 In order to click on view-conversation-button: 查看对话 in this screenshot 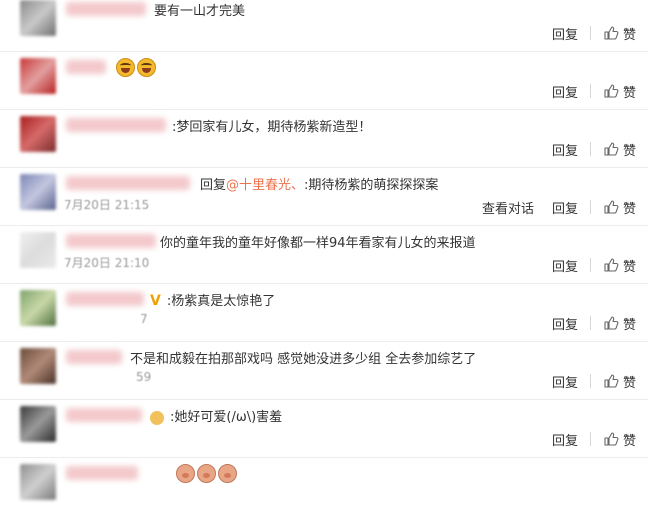, I will do `click(508, 207)`.